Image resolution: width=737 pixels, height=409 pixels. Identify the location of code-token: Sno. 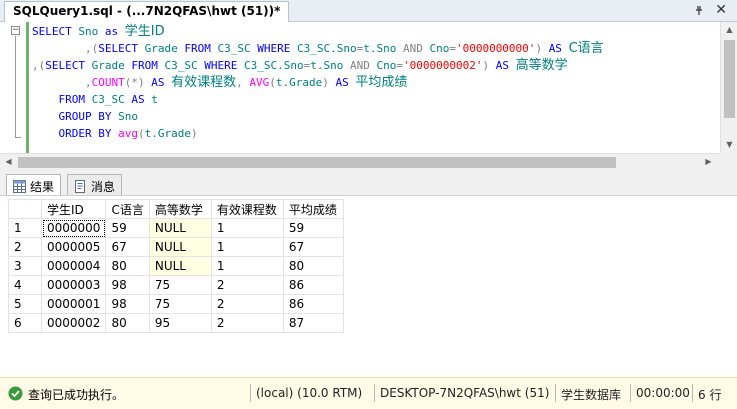
(91, 31).